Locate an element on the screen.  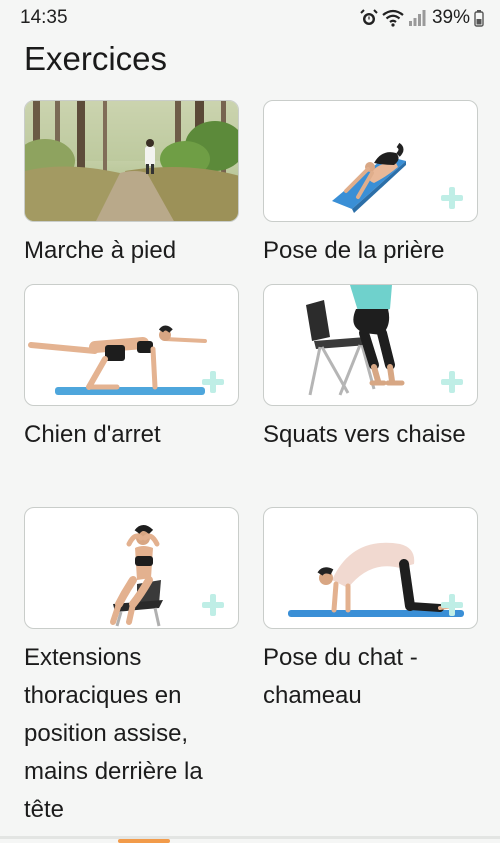
battery-percentage: 39% is located at coordinates (450, 17).